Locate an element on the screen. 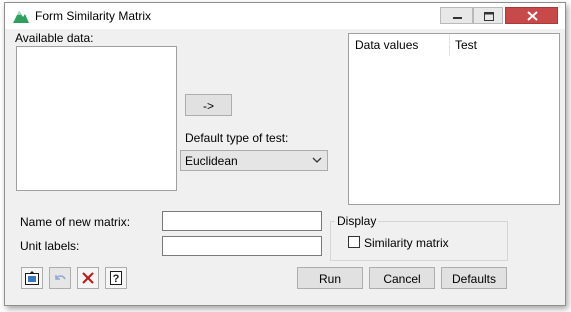  pin-to-spreadsheet-icon is located at coordinates (32, 278).